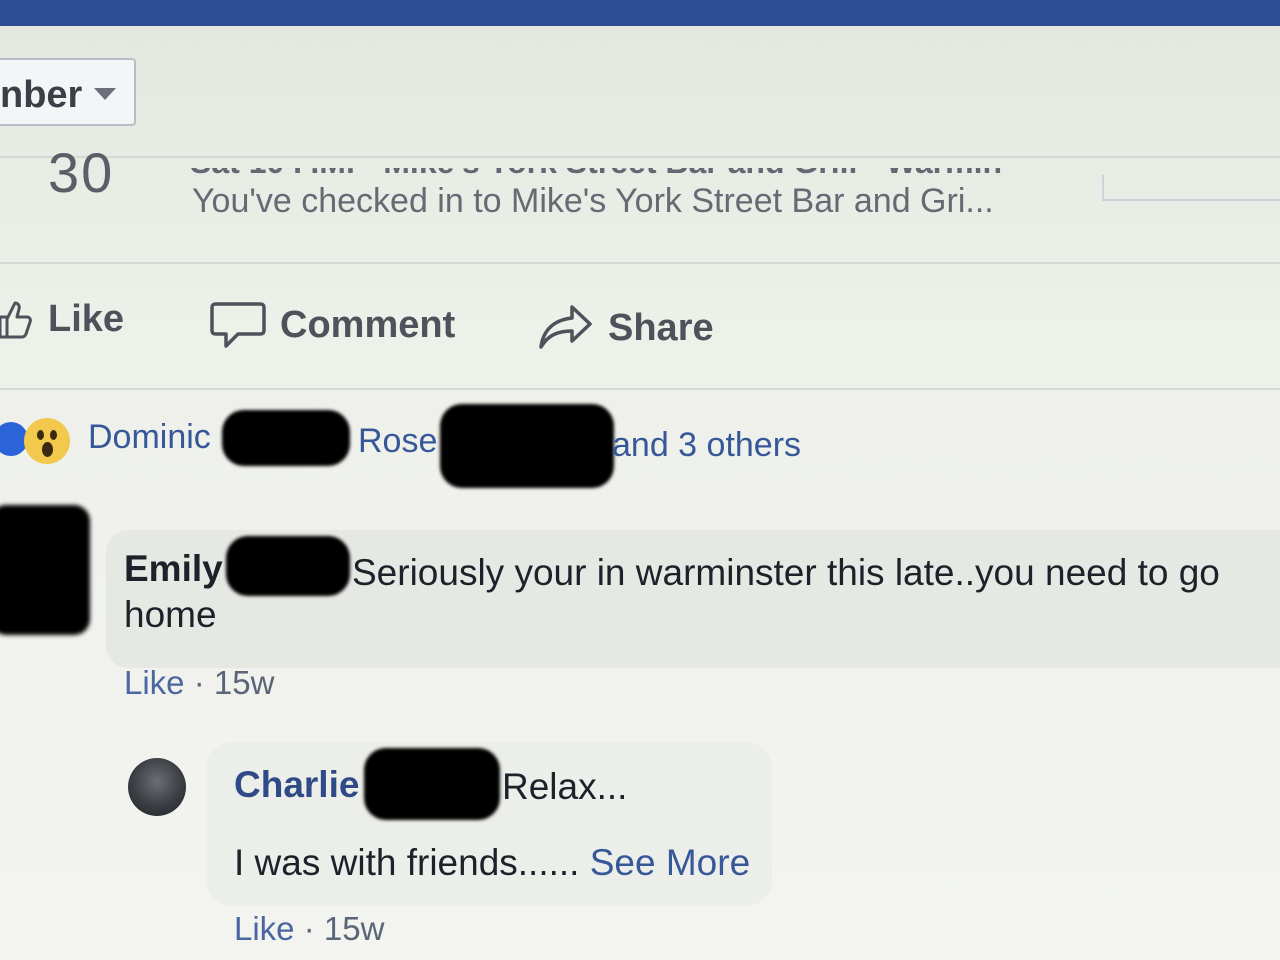 This screenshot has height=960, width=1280. What do you see at coordinates (640, 263) in the screenshot?
I see `post-divider` at bounding box center [640, 263].